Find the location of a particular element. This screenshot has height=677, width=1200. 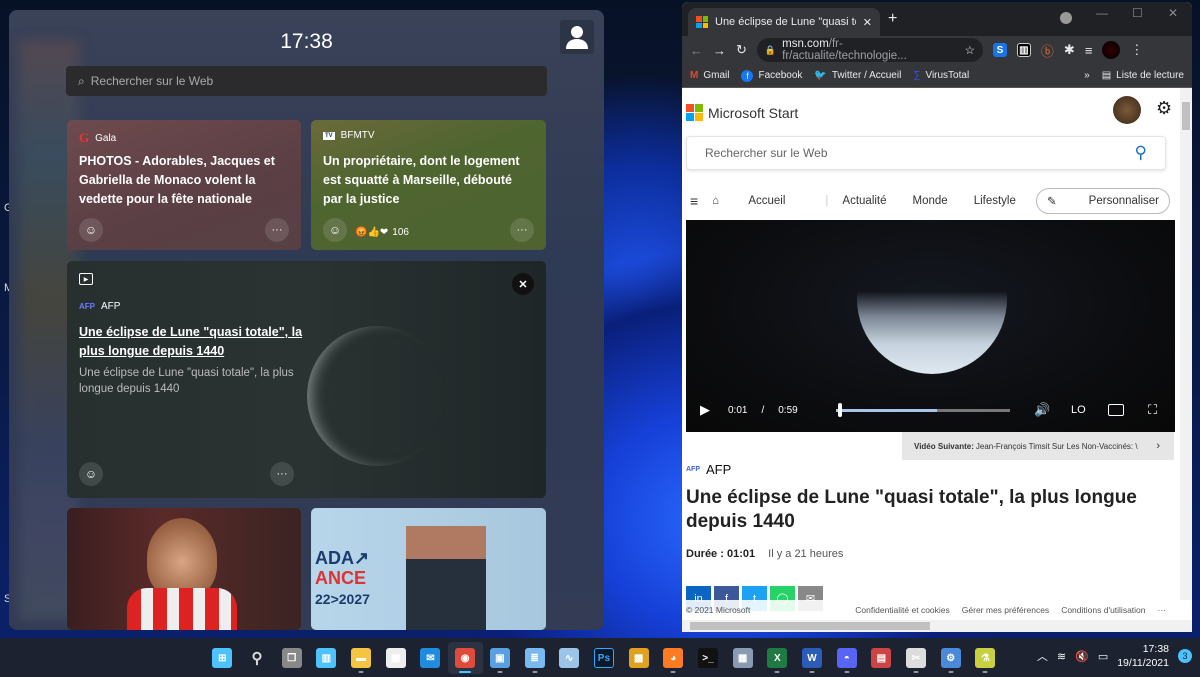

article-source: AFP AFP is located at coordinates (708, 469).